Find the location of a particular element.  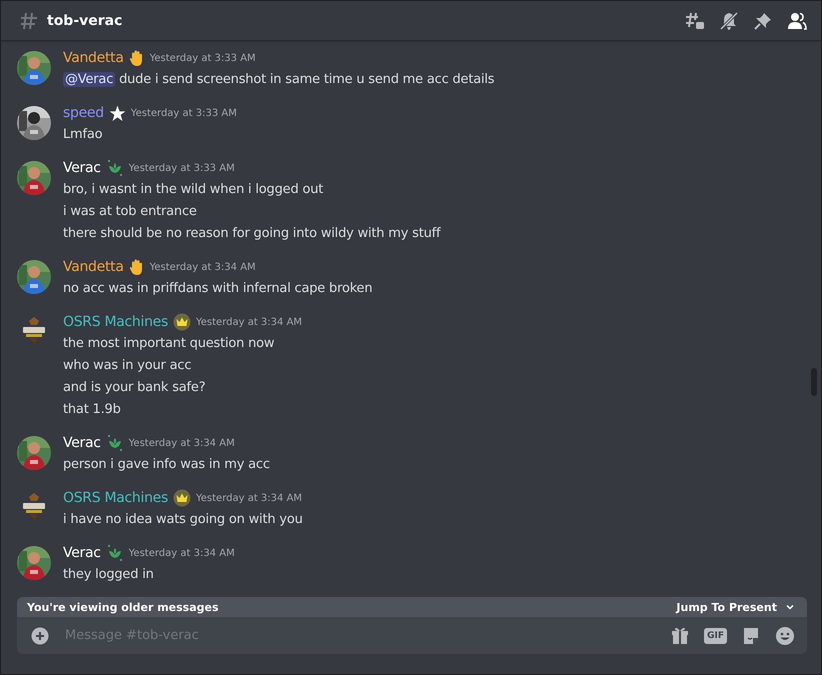

star-icon is located at coordinates (117, 113).